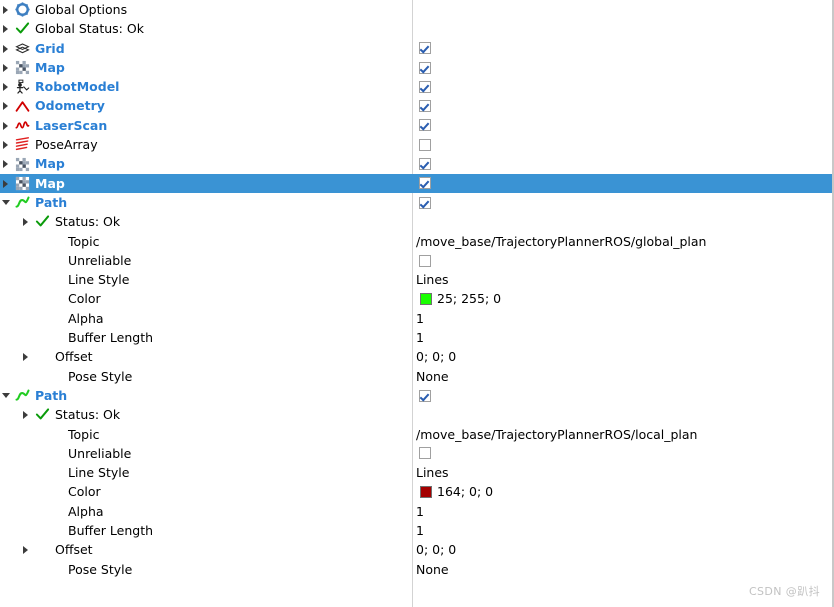 The image size is (834, 607). Describe the element at coordinates (206, 28) in the screenshot. I see `display-name-cell: Global Status: Ok` at that location.